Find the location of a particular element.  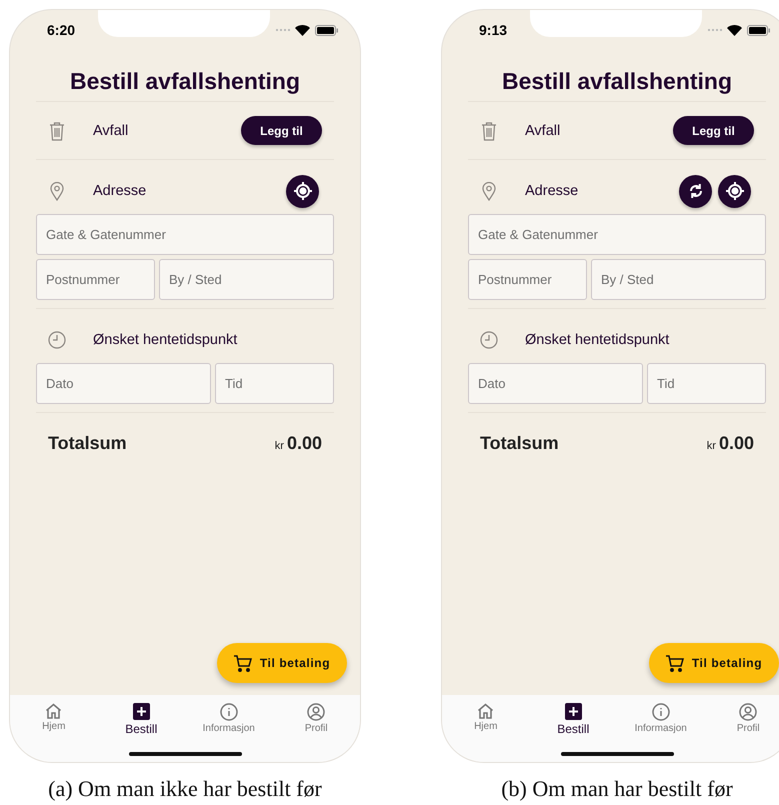

status-time: 9:13 is located at coordinates (493, 30).